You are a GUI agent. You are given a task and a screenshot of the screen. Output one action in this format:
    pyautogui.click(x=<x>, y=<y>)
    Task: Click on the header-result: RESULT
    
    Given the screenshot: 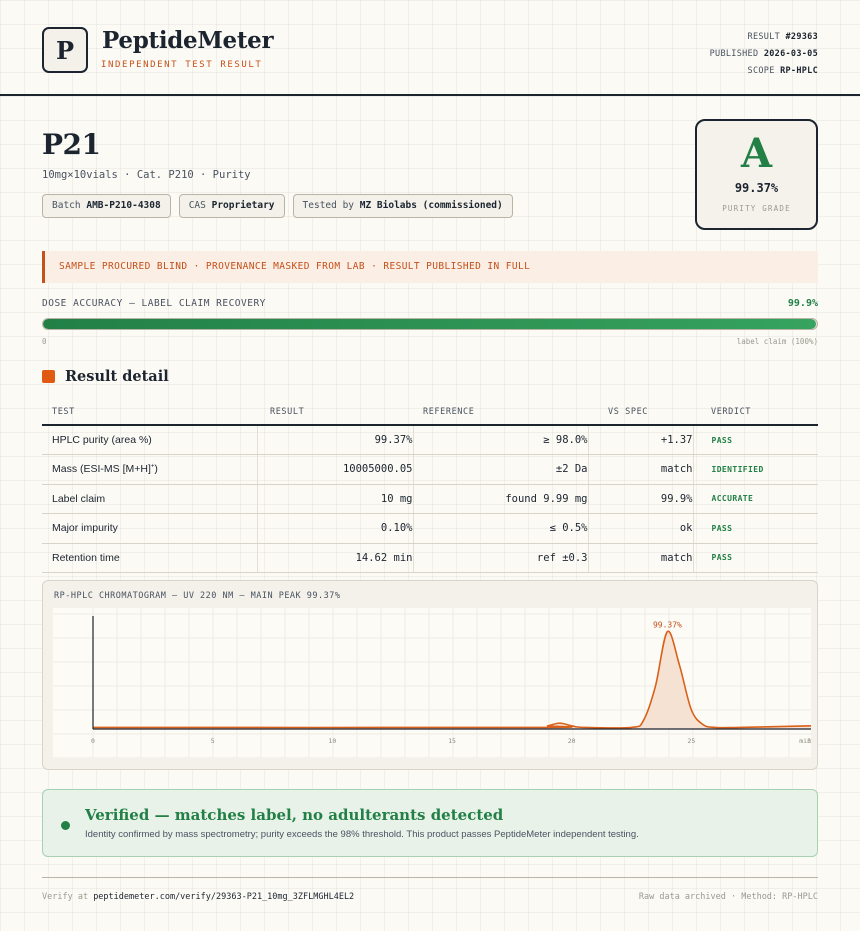 What is the action you would take?
    pyautogui.click(x=335, y=413)
    